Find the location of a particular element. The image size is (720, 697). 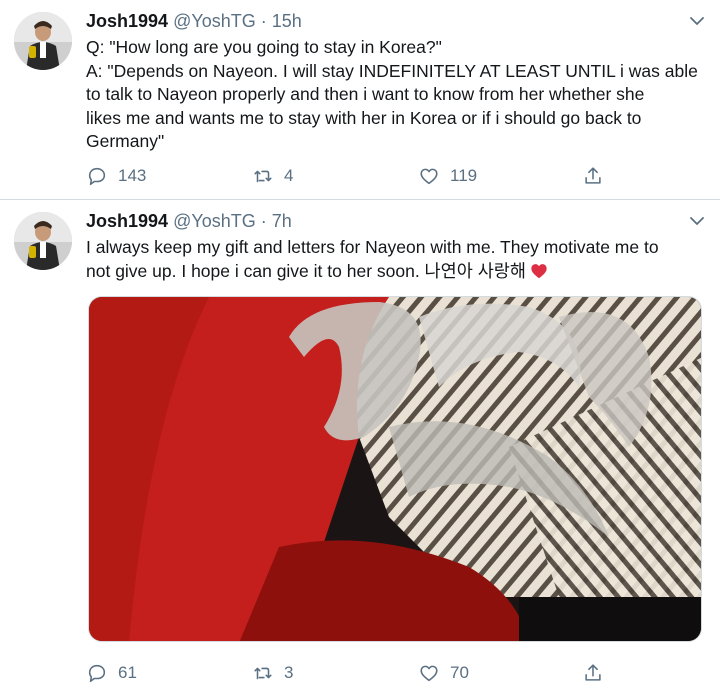

reply-count: 143 is located at coordinates (132, 175).